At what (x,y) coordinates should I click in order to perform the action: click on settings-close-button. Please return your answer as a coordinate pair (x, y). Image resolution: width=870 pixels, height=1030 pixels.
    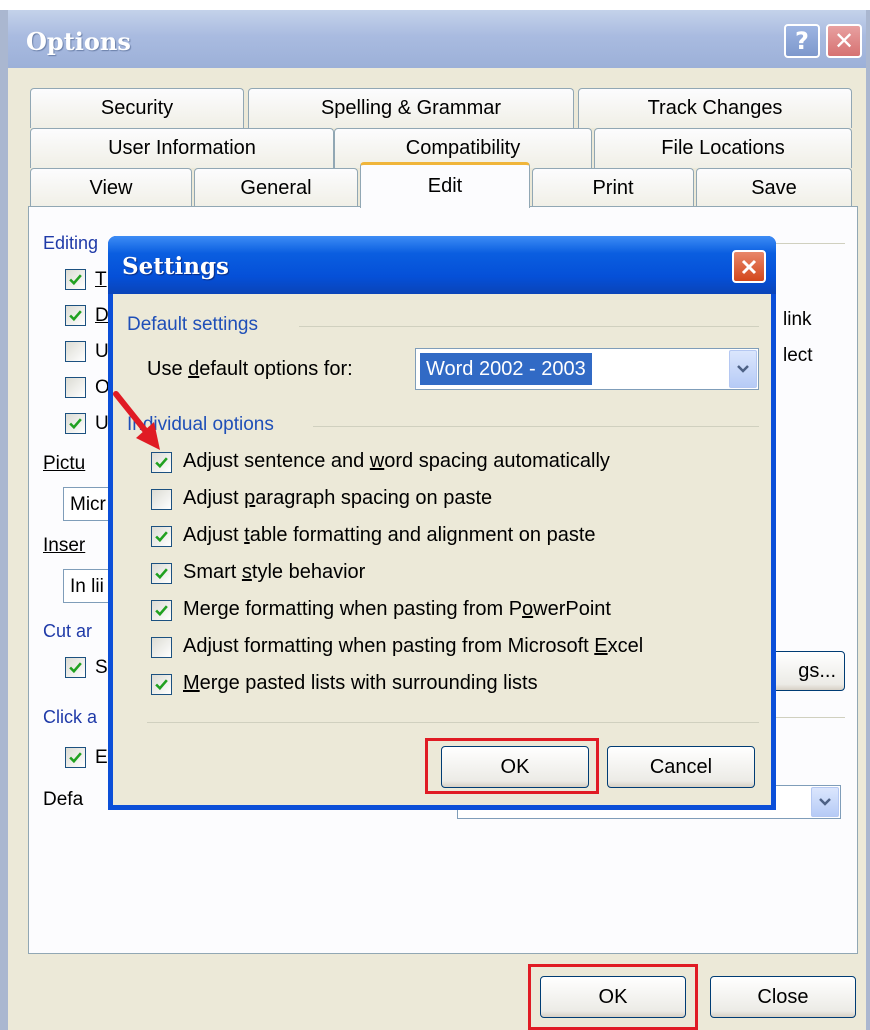
    Looking at the image, I should click on (749, 266).